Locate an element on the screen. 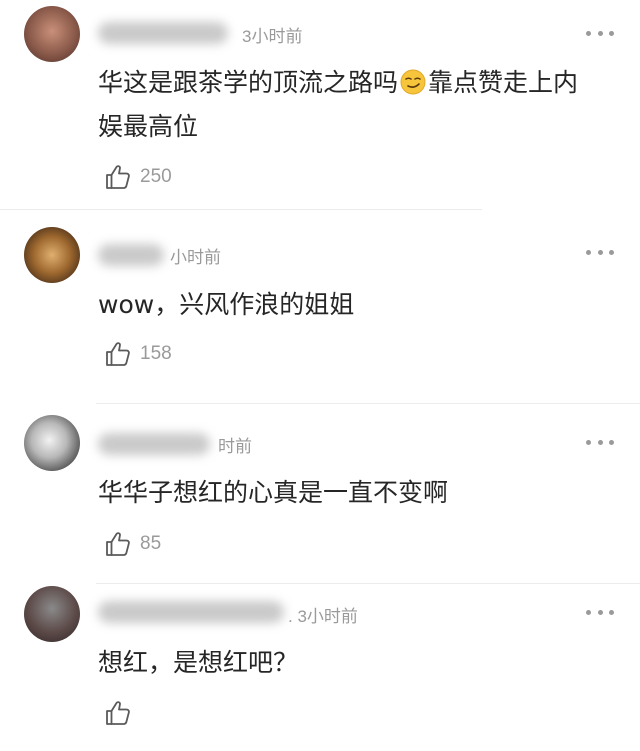 This screenshot has height=751, width=640. comment-text-part: 娱最高位 is located at coordinates (148, 126).